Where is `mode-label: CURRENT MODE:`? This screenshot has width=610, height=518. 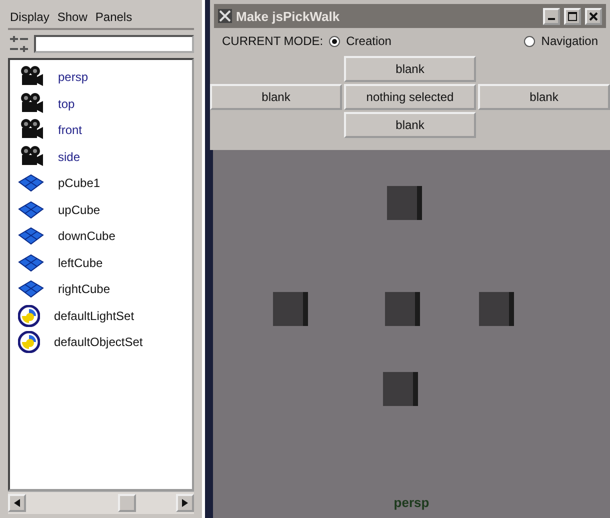
mode-label: CURRENT MODE: is located at coordinates (273, 41).